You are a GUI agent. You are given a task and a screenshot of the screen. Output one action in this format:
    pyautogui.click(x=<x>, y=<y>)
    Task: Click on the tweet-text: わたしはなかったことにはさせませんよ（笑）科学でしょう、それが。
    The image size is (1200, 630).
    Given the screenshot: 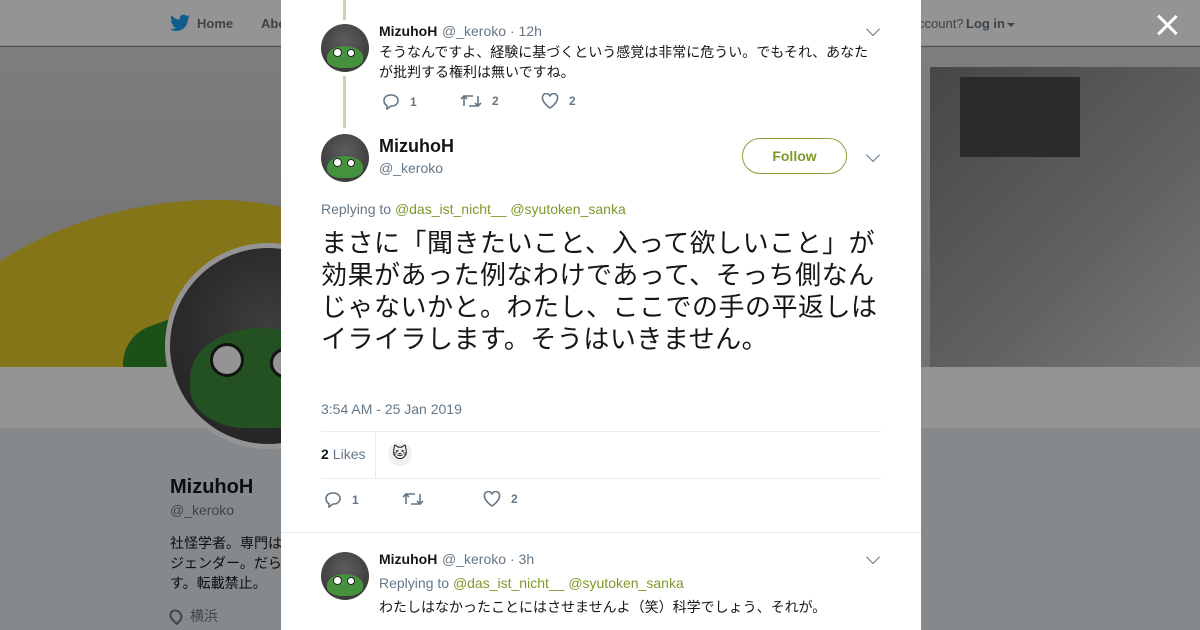 What is the action you would take?
    pyautogui.click(x=603, y=607)
    